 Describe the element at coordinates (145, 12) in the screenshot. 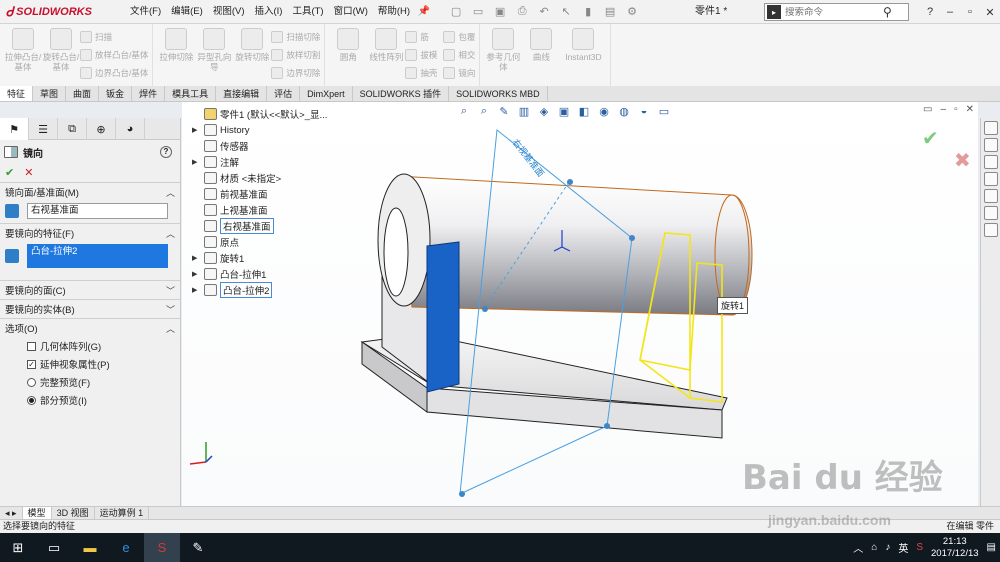

I see `menu-file: 文件(F)` at that location.